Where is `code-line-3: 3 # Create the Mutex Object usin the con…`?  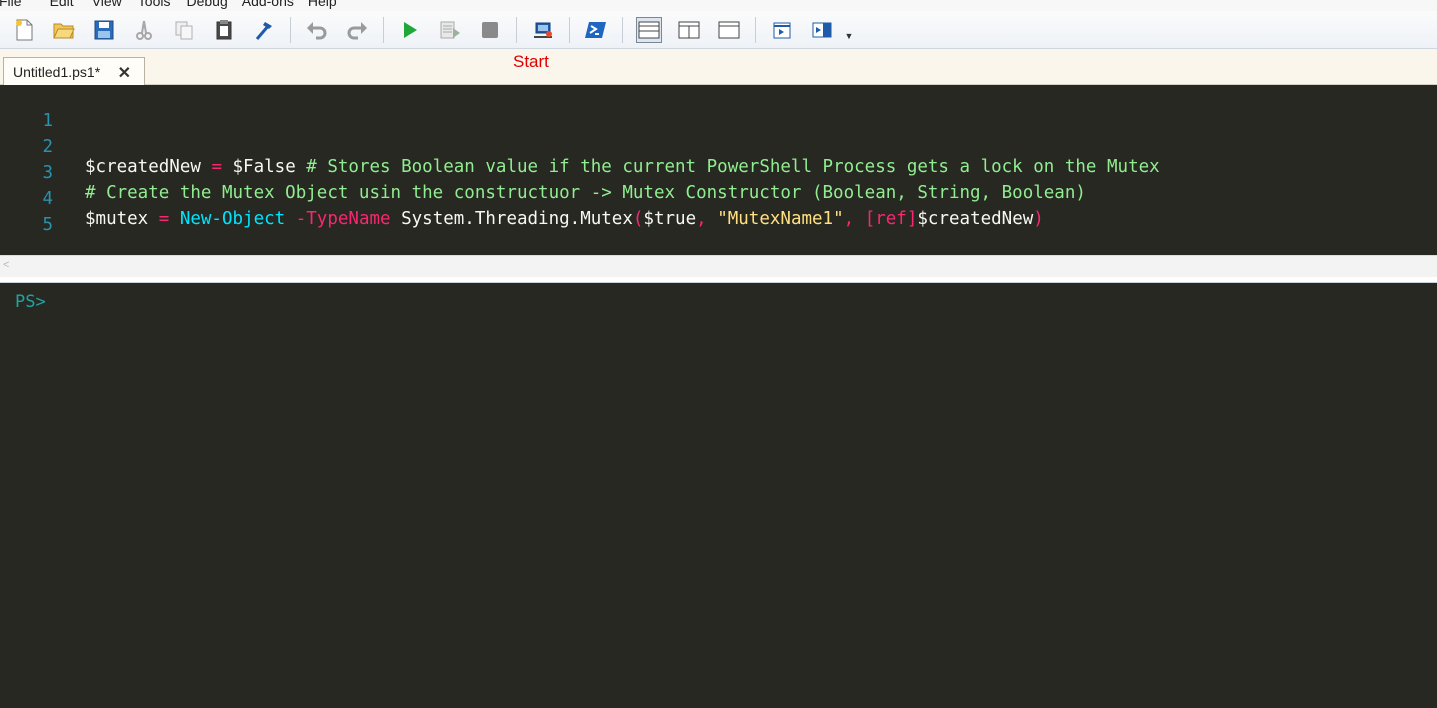
code-line-3: 3 # Create the Mutex Object usin the con… is located at coordinates (718, 173).